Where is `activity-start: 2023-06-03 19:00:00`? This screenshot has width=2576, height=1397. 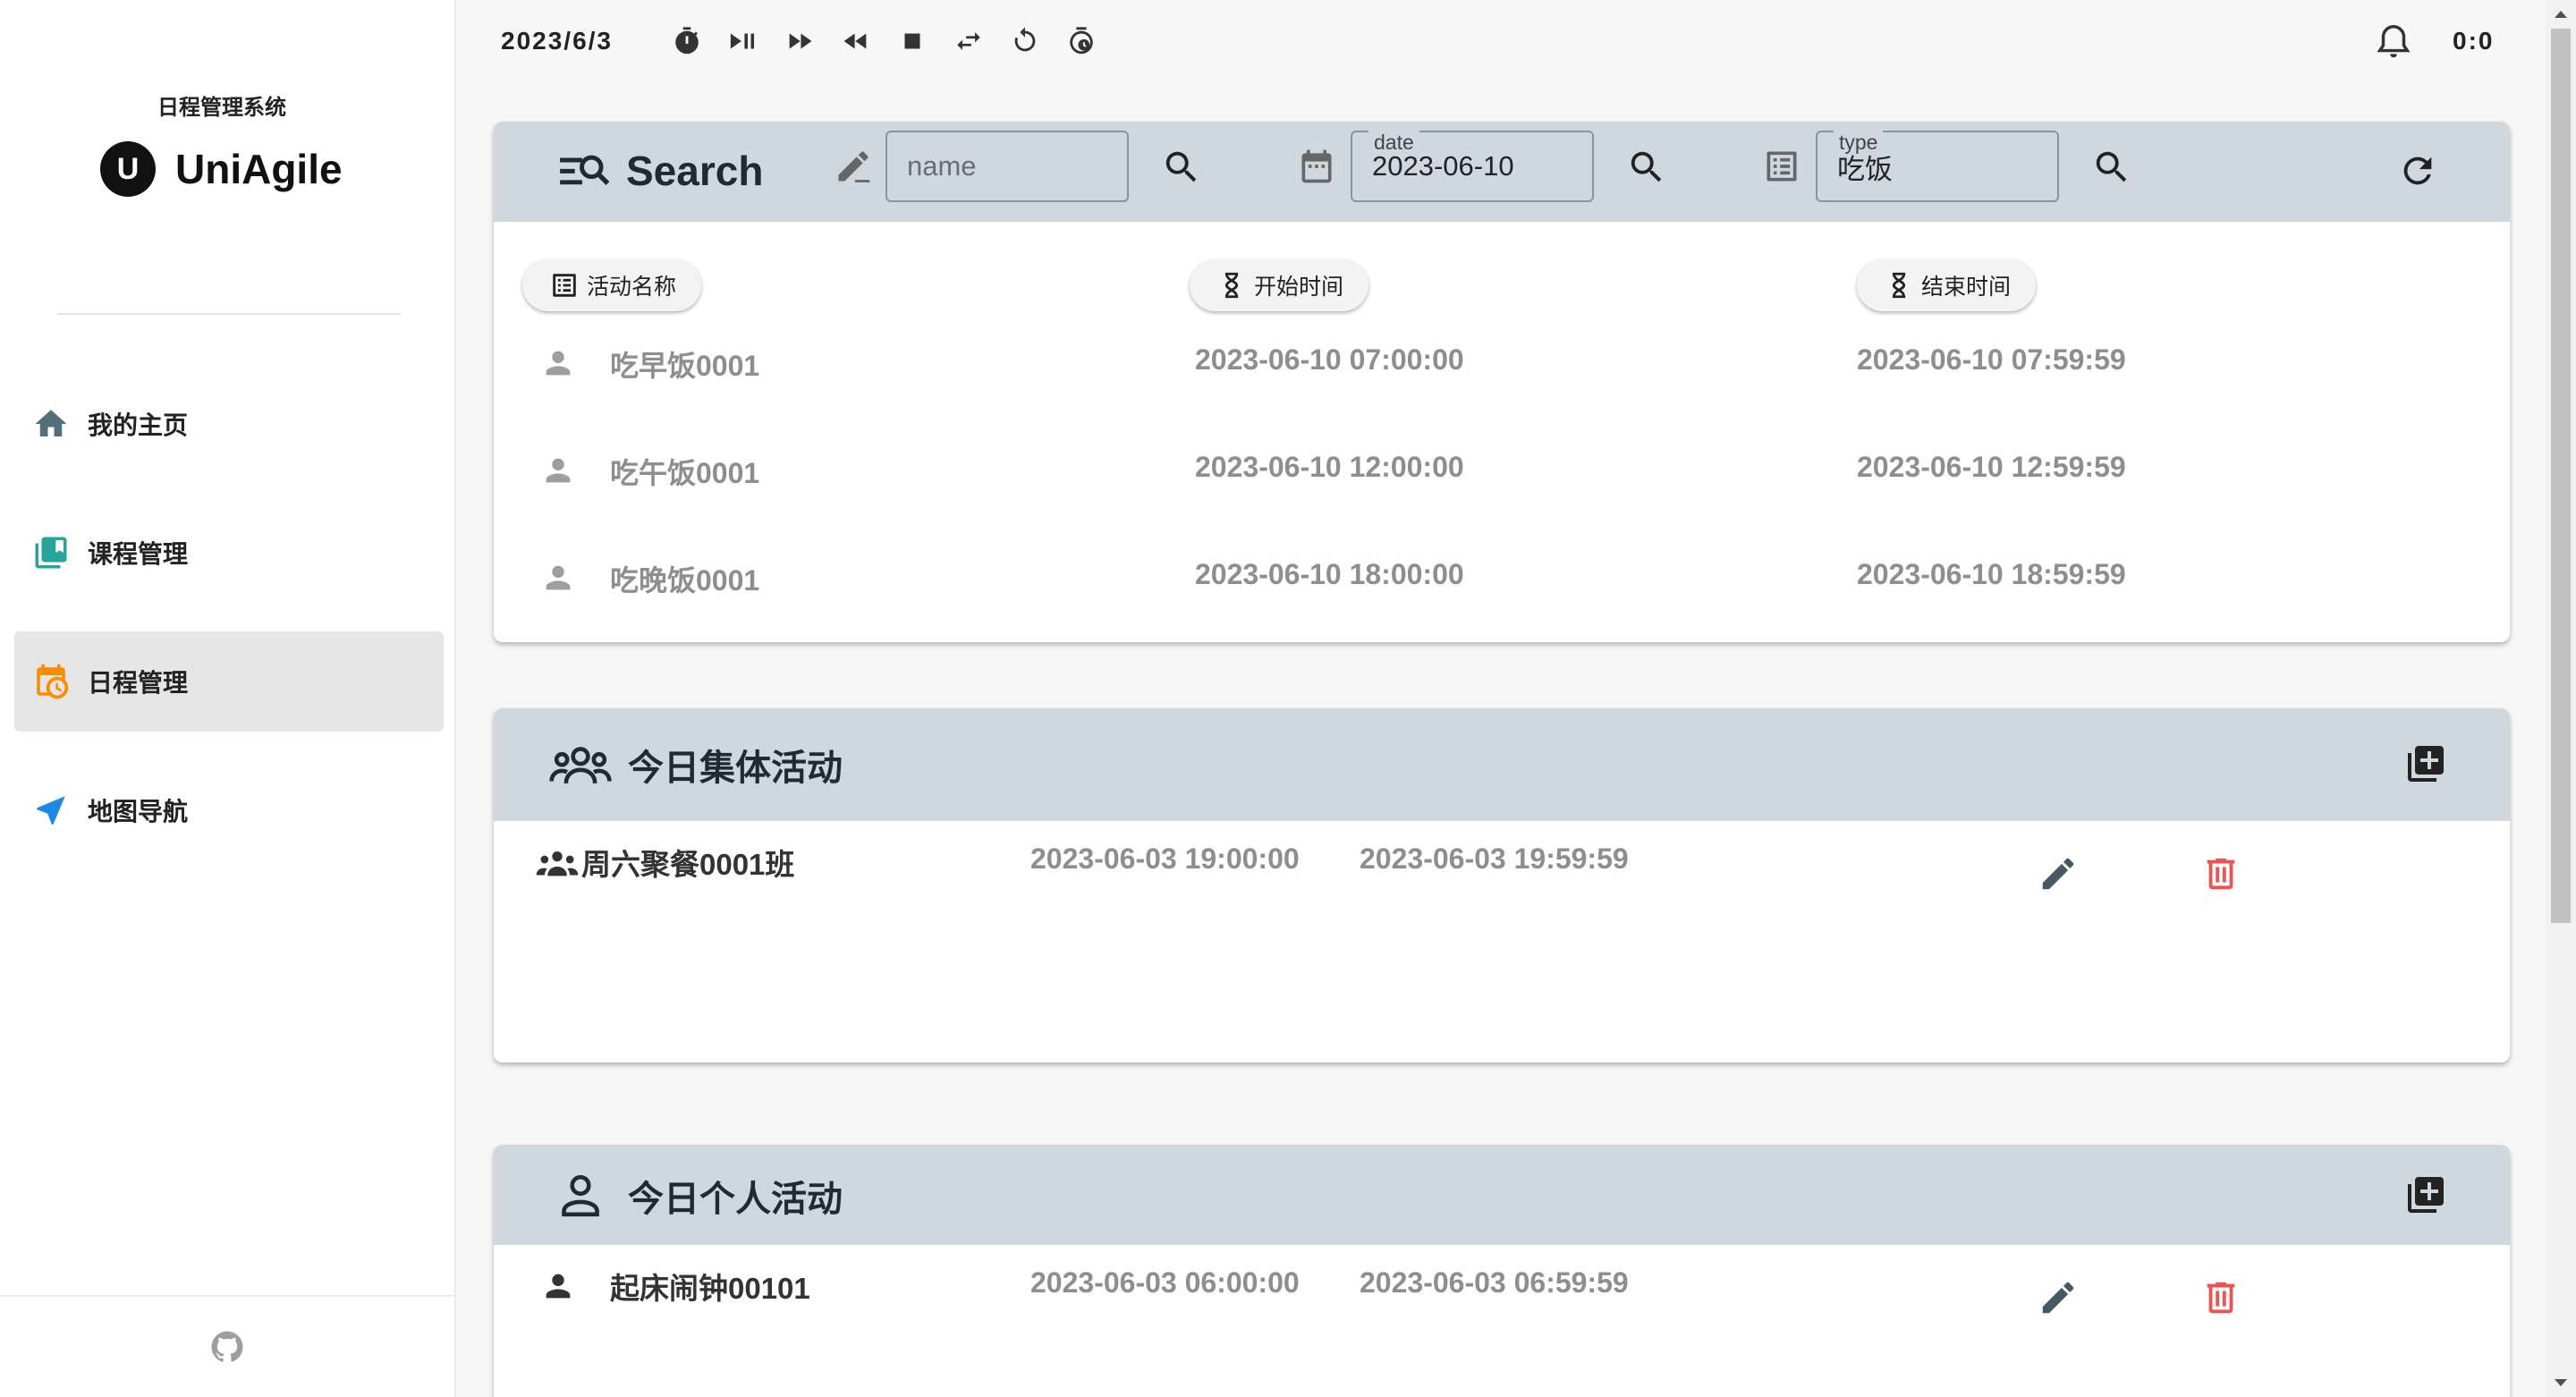 activity-start: 2023-06-03 19:00:00 is located at coordinates (1165, 858).